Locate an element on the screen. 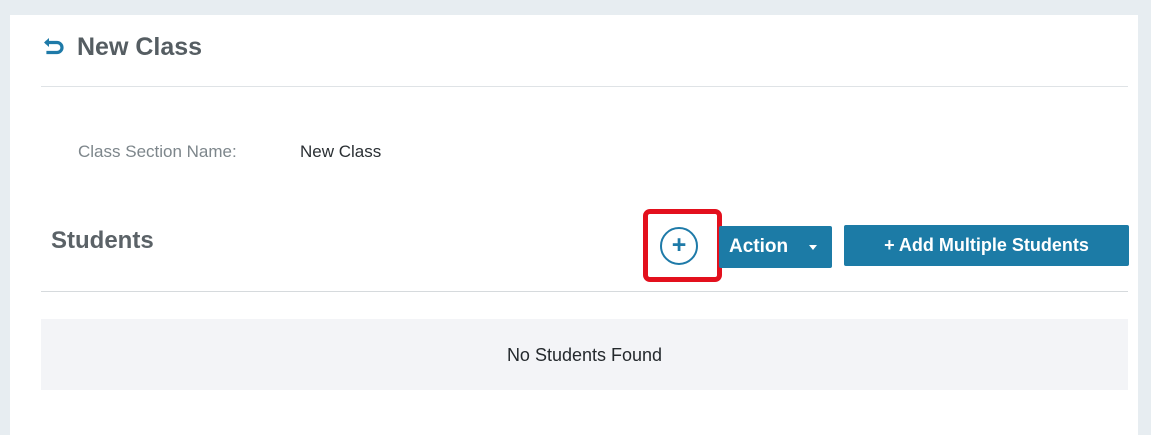  add-multiple-students-button: + Add Multiple Students is located at coordinates (986, 245).